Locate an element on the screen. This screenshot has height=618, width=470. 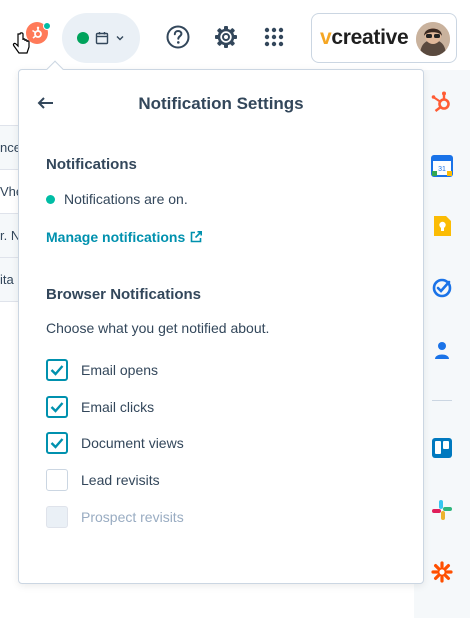
document-views-checkbox is located at coordinates (57, 443).